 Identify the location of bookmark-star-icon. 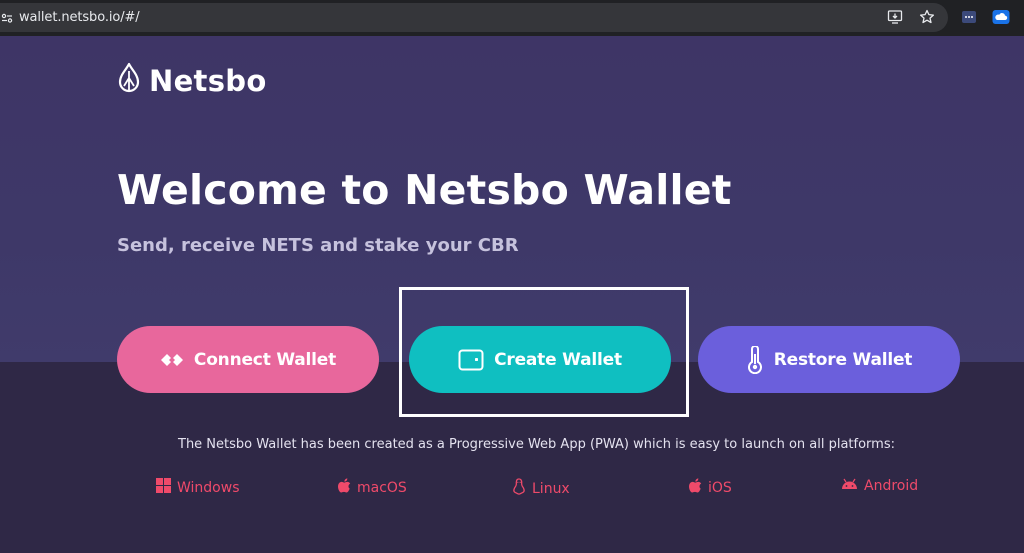
(927, 17).